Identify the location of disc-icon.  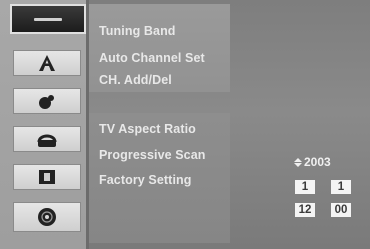
(47, 217).